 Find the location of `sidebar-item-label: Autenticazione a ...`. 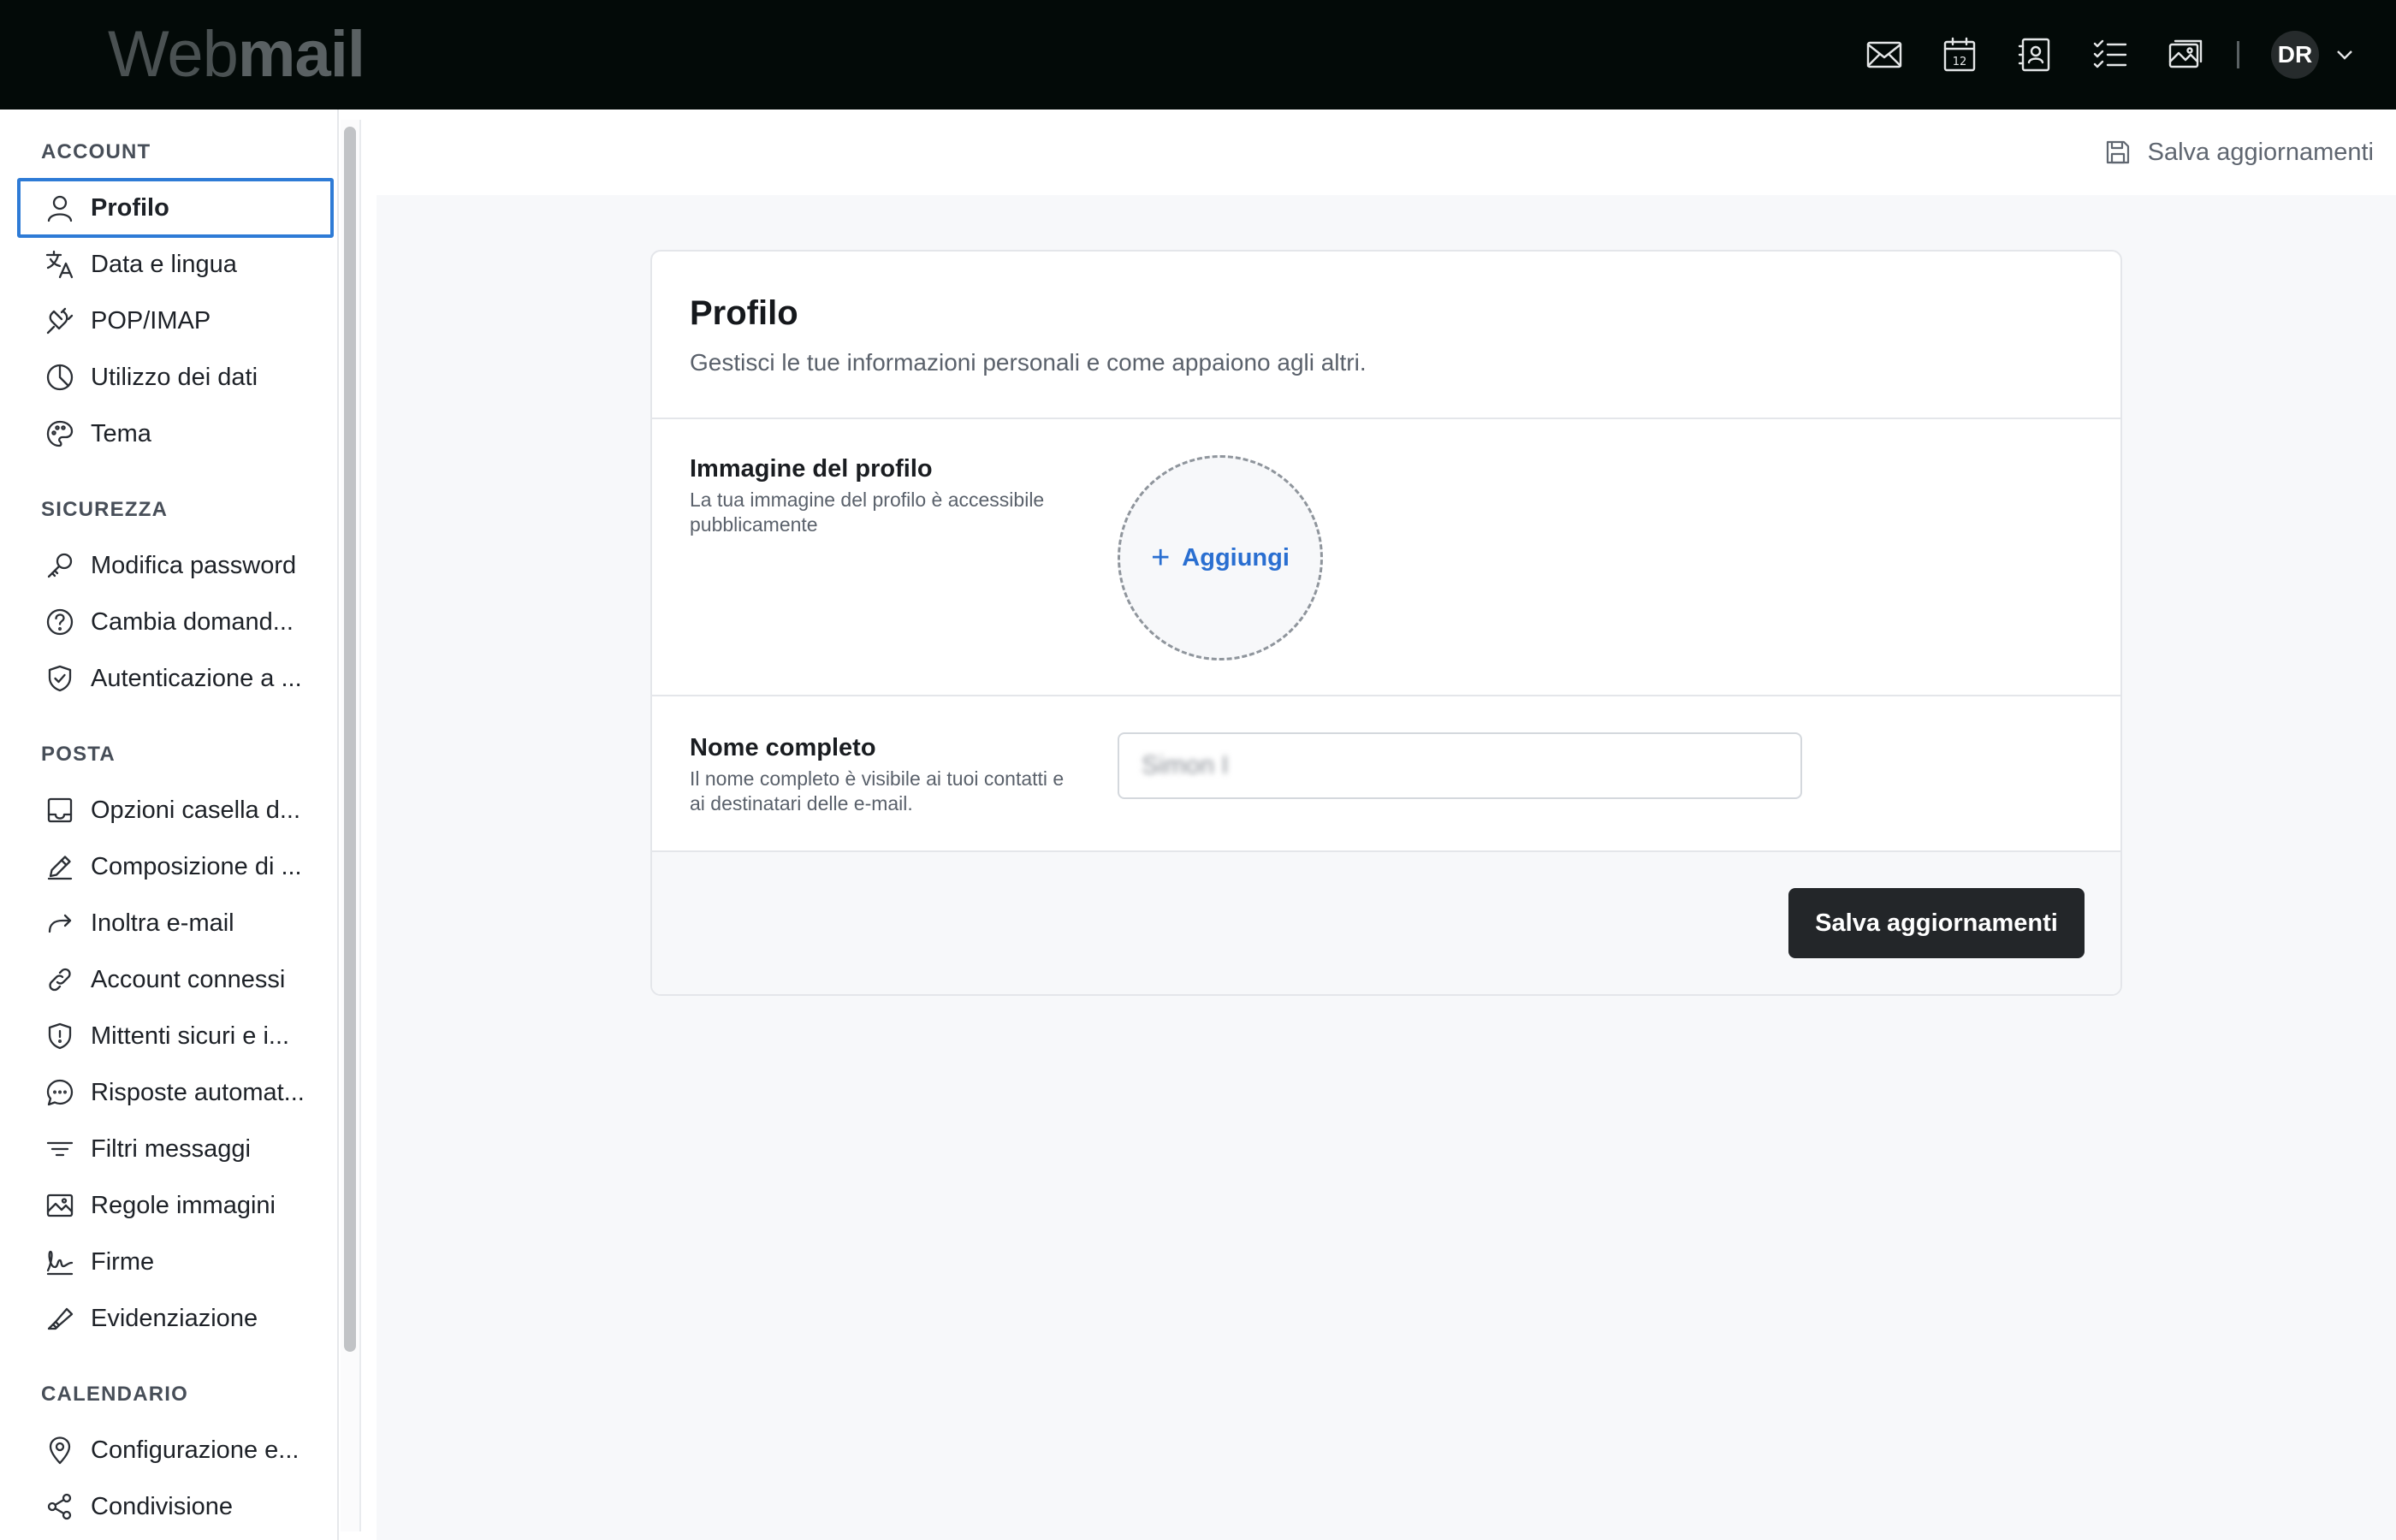

sidebar-item-label: Autenticazione a ... is located at coordinates (196, 678).